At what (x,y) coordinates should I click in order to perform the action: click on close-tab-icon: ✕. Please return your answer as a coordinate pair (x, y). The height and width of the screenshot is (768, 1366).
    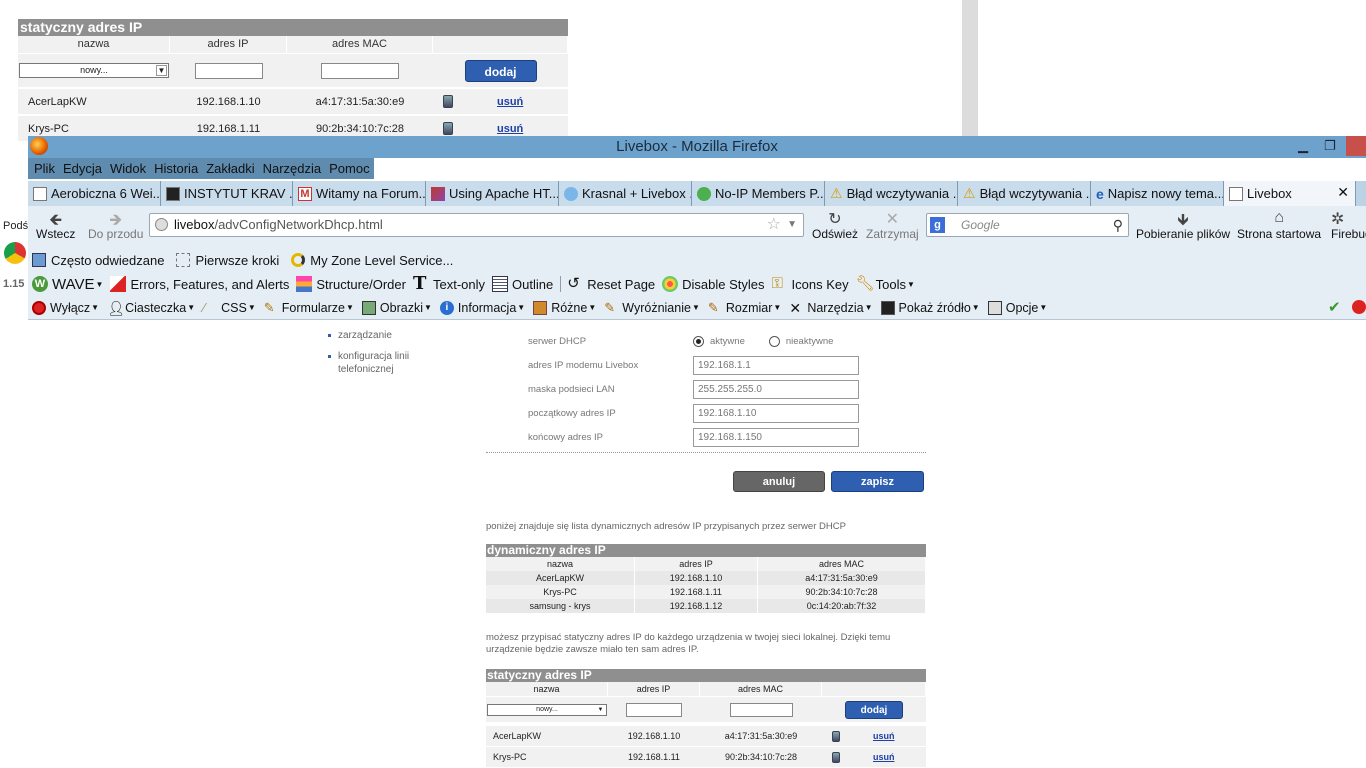
    Looking at the image, I should click on (1343, 192).